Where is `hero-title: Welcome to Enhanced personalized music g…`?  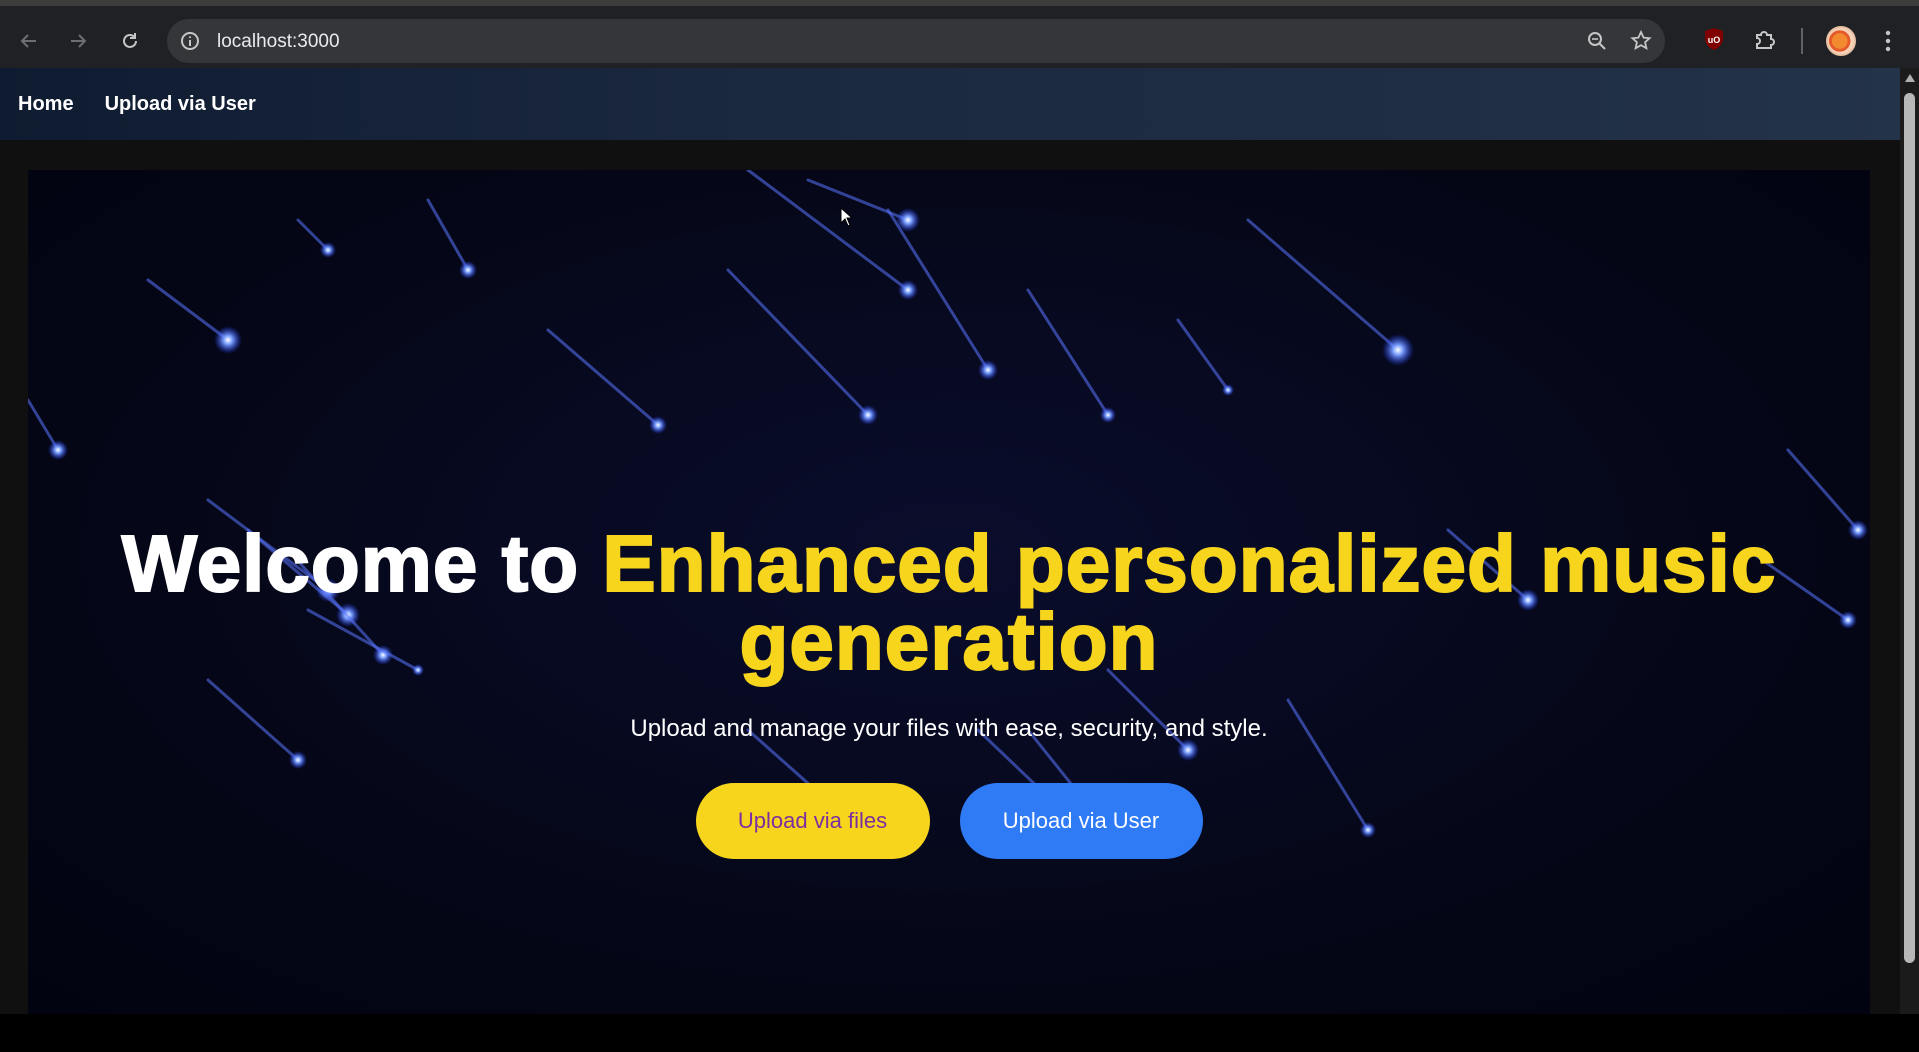
hero-title: Welcome to Enhanced personalized music g… is located at coordinates (949, 603).